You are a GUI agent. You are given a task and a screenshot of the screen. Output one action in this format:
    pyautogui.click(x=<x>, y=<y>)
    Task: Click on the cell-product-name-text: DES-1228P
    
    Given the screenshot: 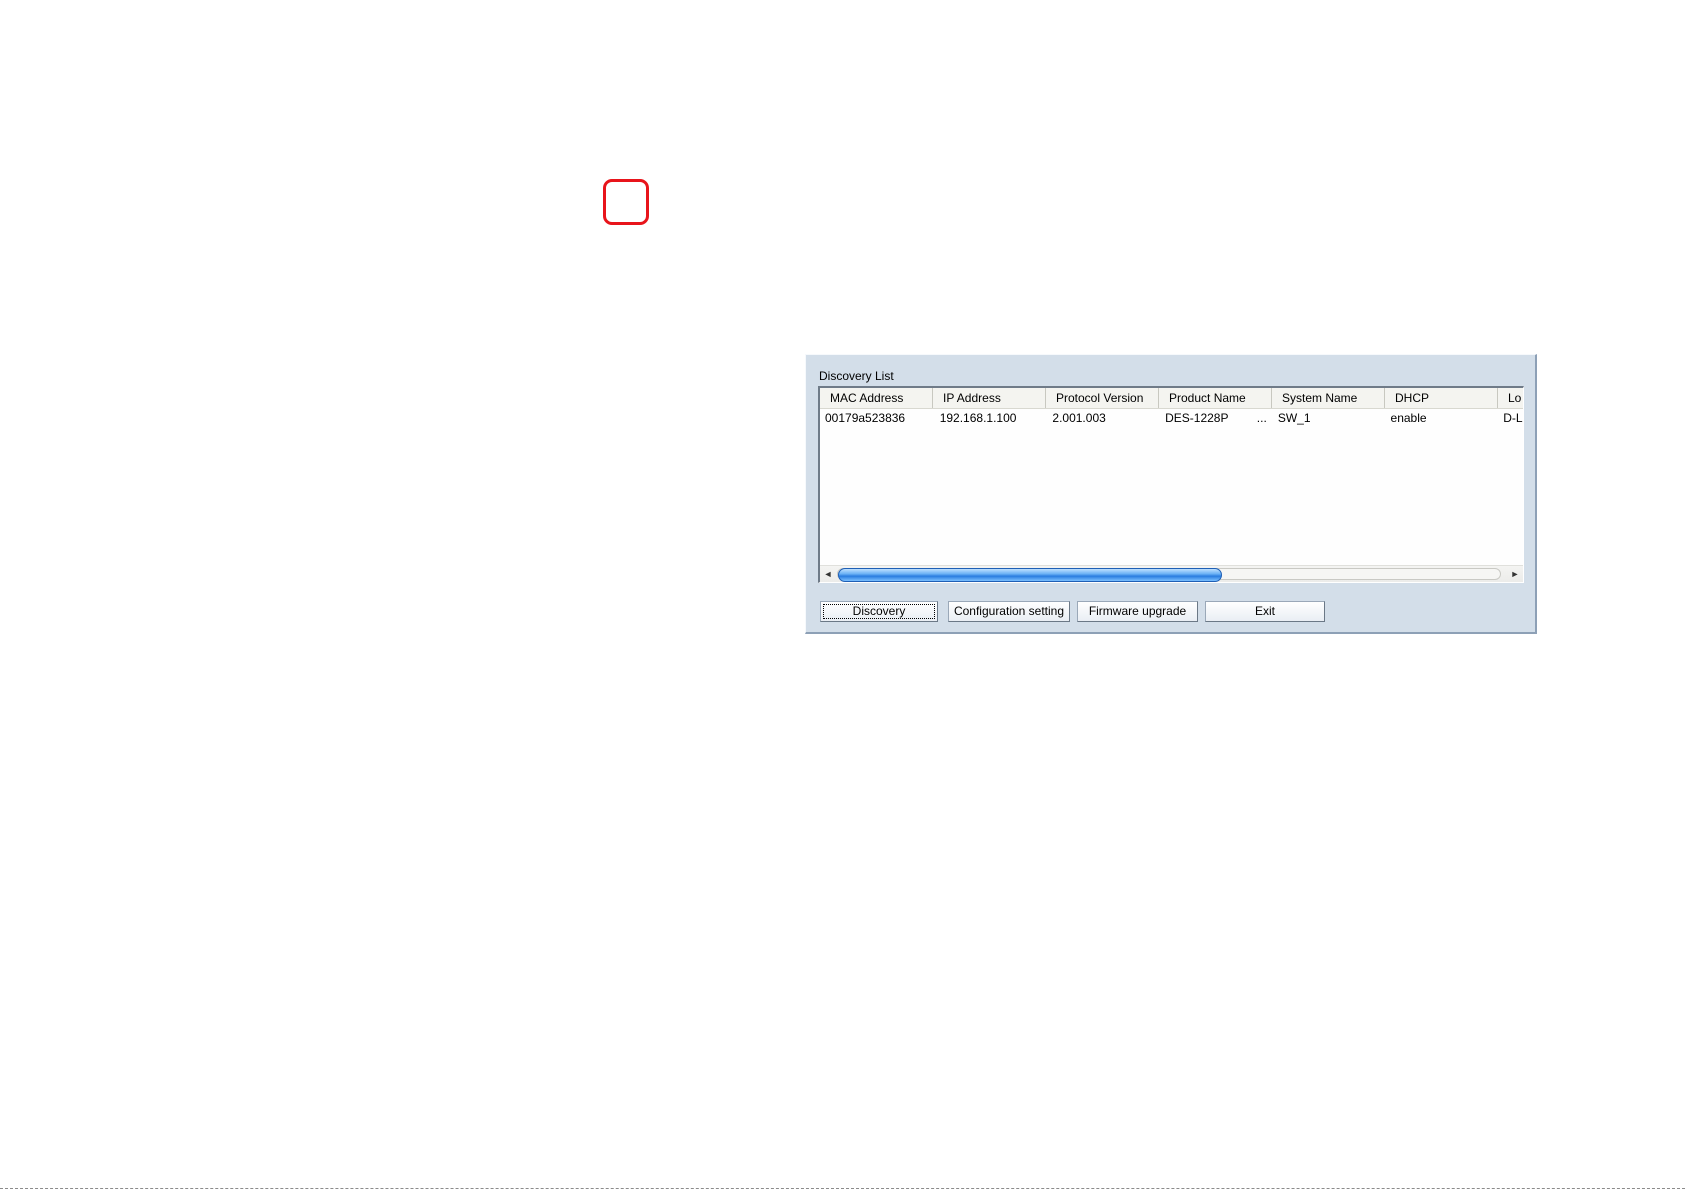 What is the action you would take?
    pyautogui.click(x=1197, y=418)
    